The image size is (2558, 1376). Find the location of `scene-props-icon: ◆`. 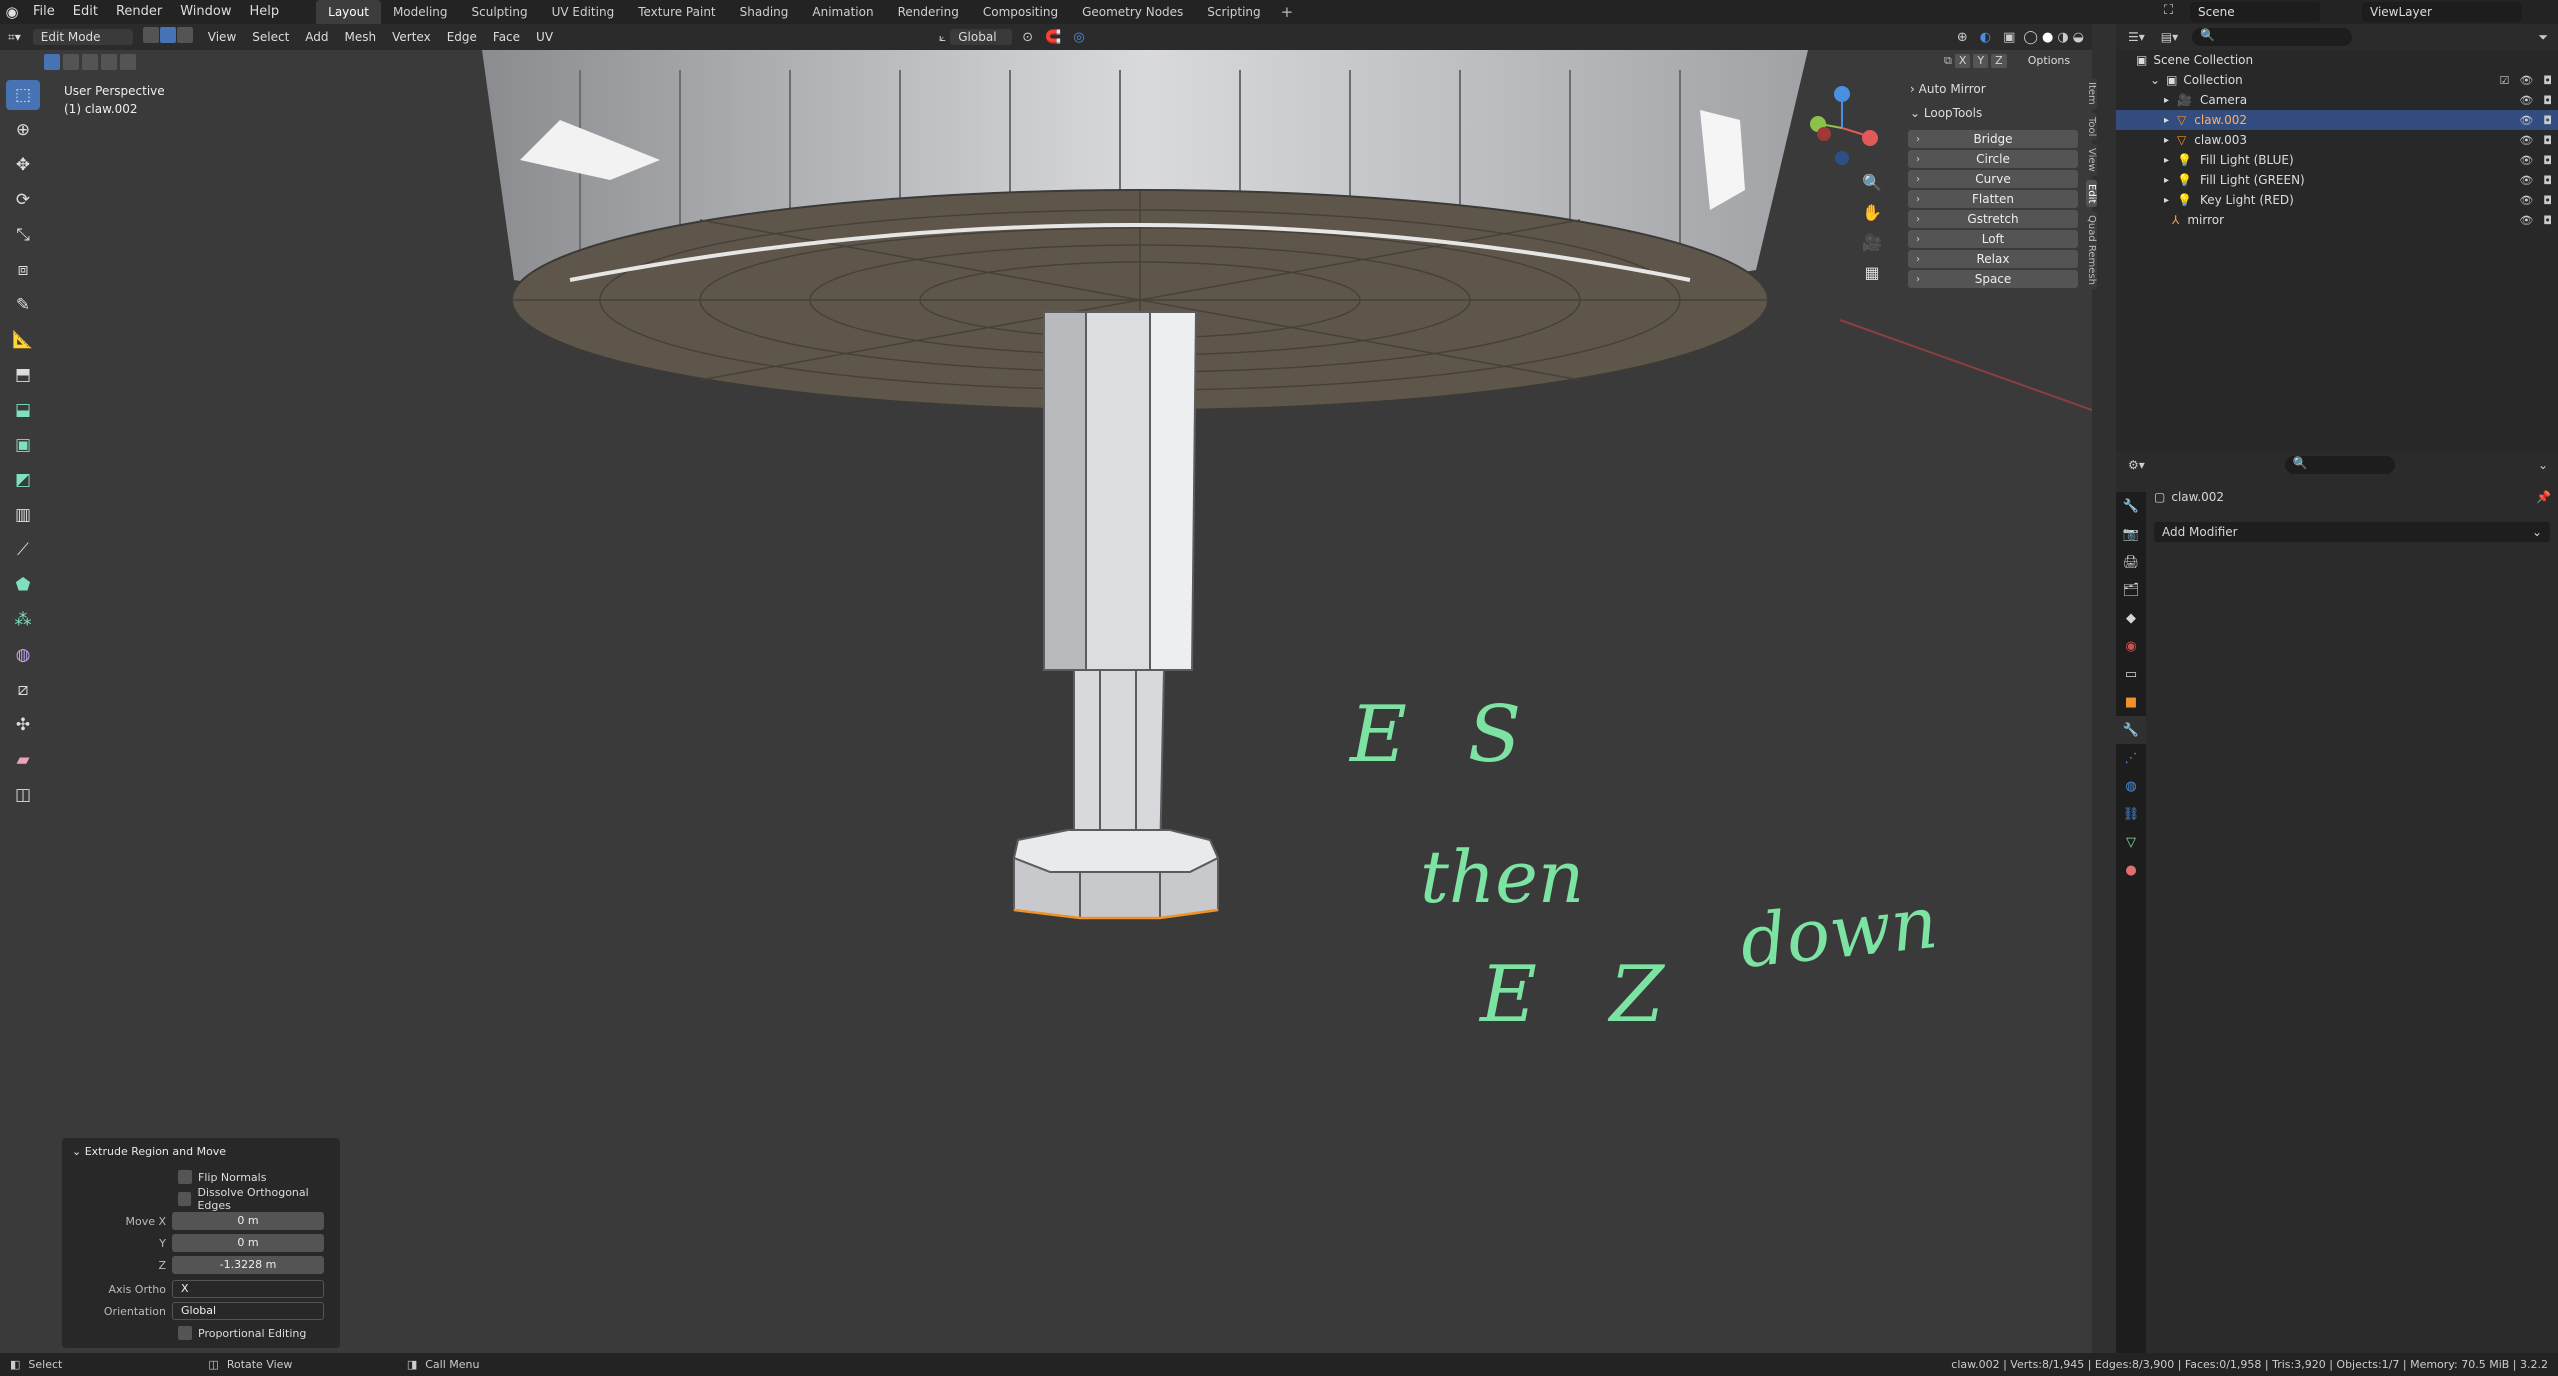

scene-props-icon: ◆ is located at coordinates (2131, 618).